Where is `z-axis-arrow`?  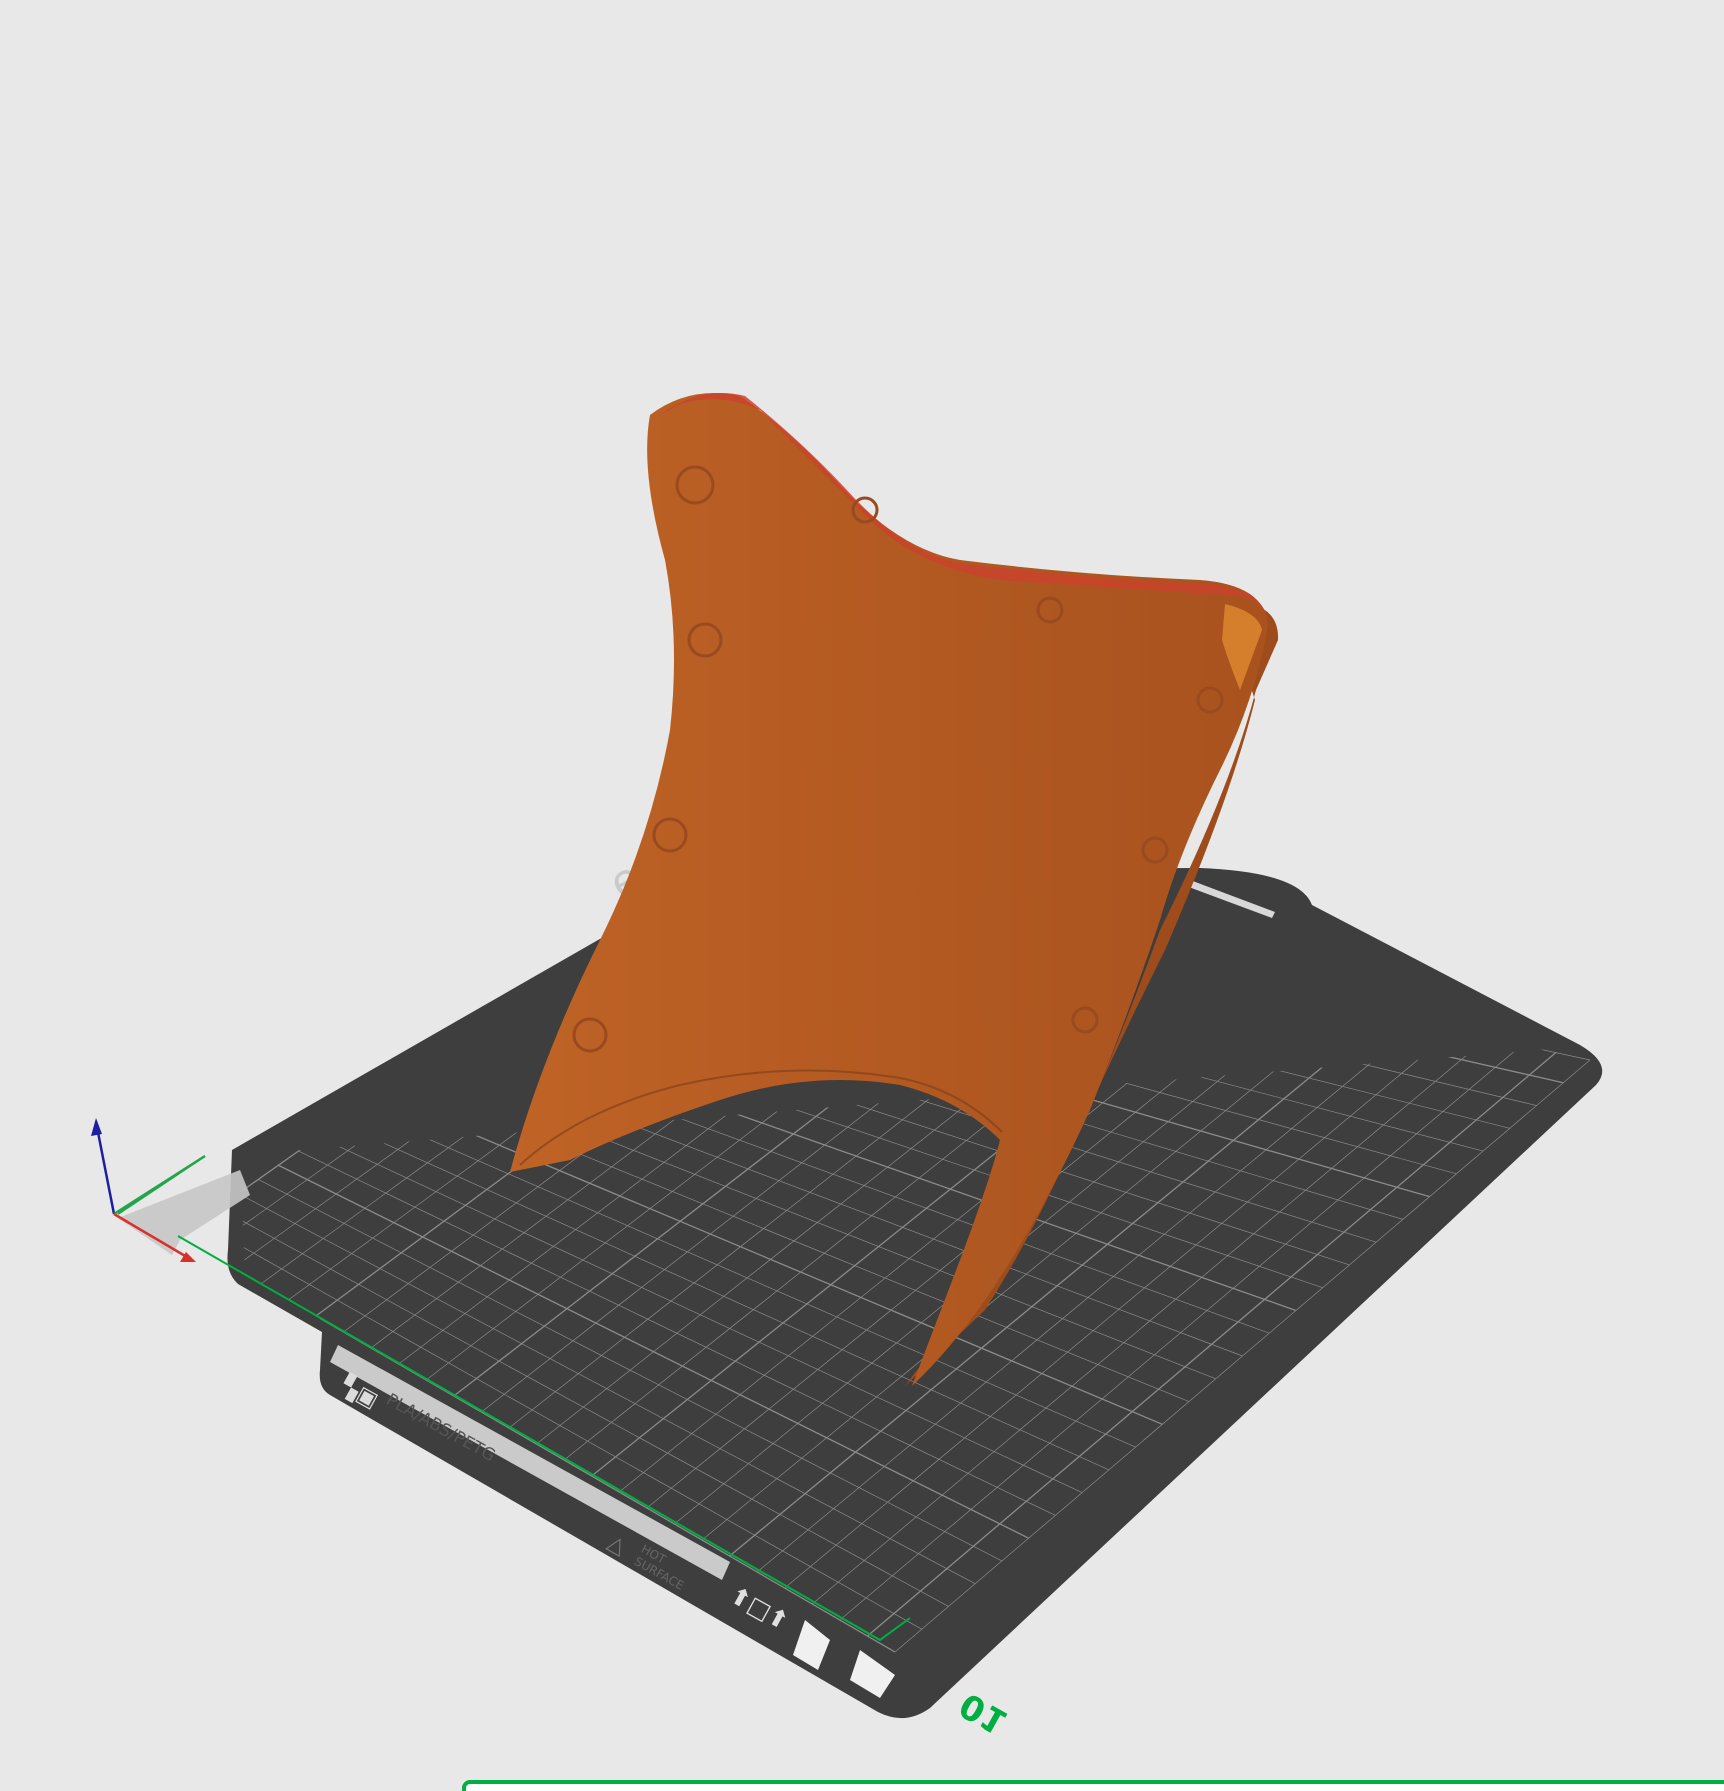 z-axis-arrow is located at coordinates (96, 1127).